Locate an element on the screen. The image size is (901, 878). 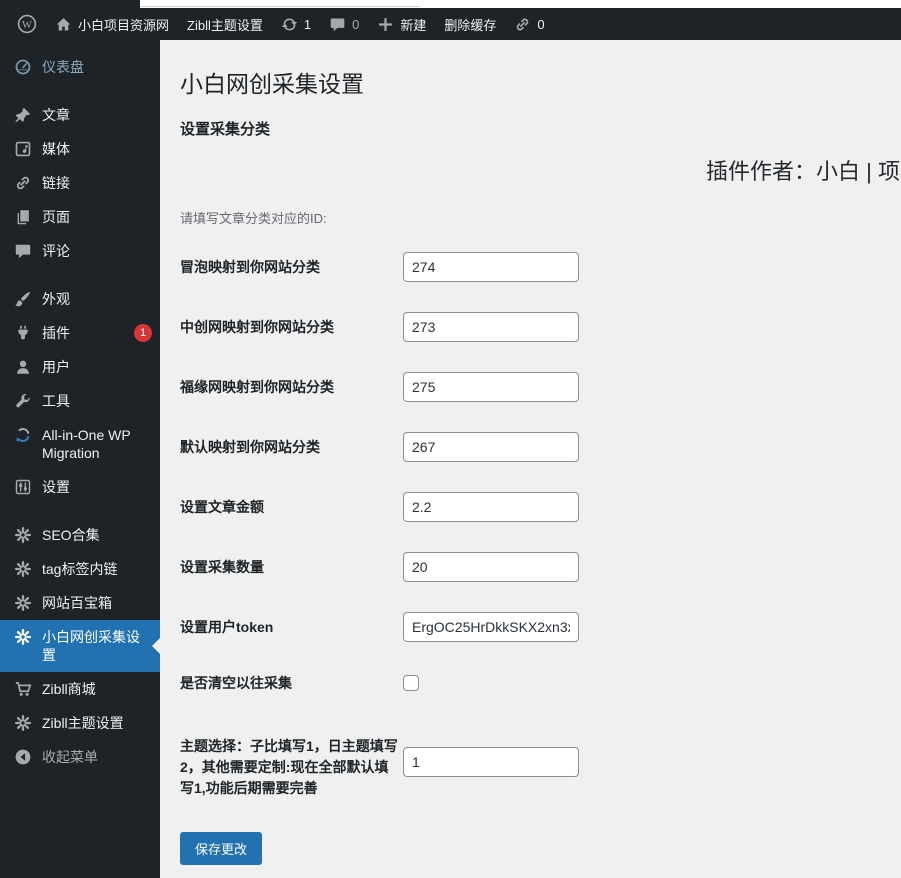
fuyuan-category-input is located at coordinates (491, 387).